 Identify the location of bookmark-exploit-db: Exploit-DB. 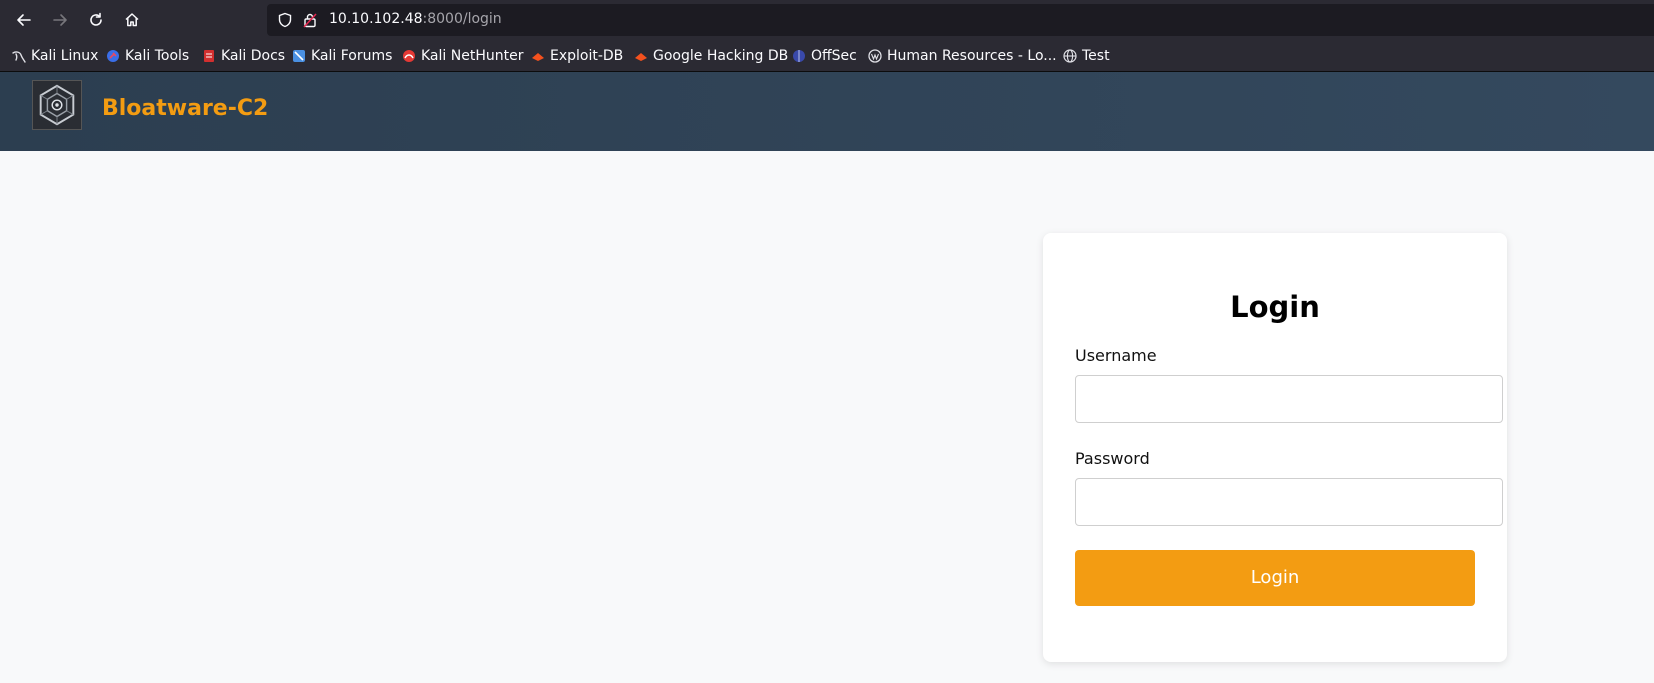
(577, 56).